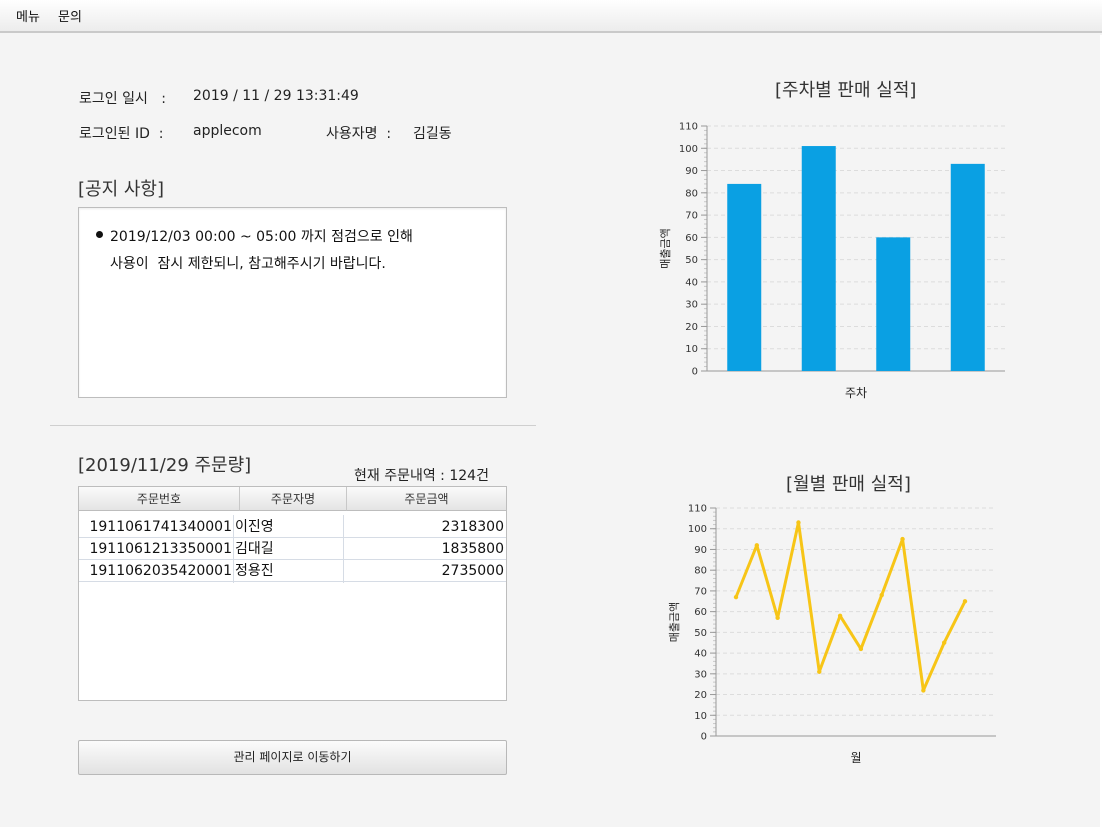 This screenshot has width=1102, height=827. I want to click on customer-name-cell: 정용진, so click(254, 571).